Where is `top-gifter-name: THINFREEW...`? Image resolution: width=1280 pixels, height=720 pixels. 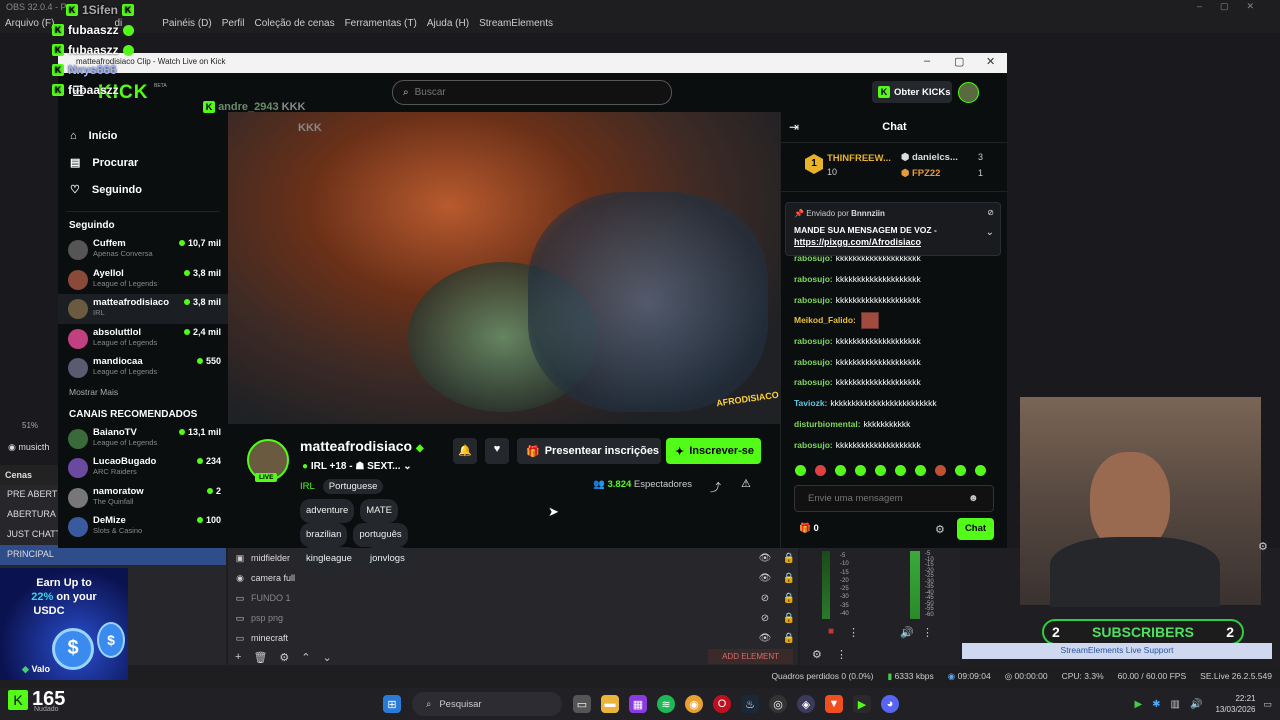 top-gifter-name: THINFREEW... is located at coordinates (859, 158).